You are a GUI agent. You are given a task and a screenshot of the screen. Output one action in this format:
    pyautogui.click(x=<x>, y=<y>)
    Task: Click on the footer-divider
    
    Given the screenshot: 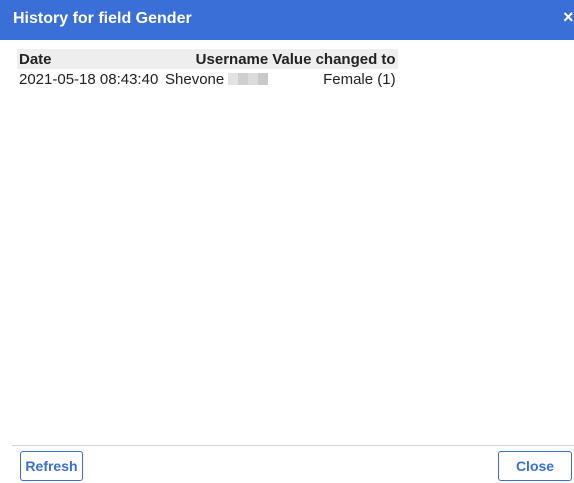 What is the action you would take?
    pyautogui.click(x=293, y=445)
    